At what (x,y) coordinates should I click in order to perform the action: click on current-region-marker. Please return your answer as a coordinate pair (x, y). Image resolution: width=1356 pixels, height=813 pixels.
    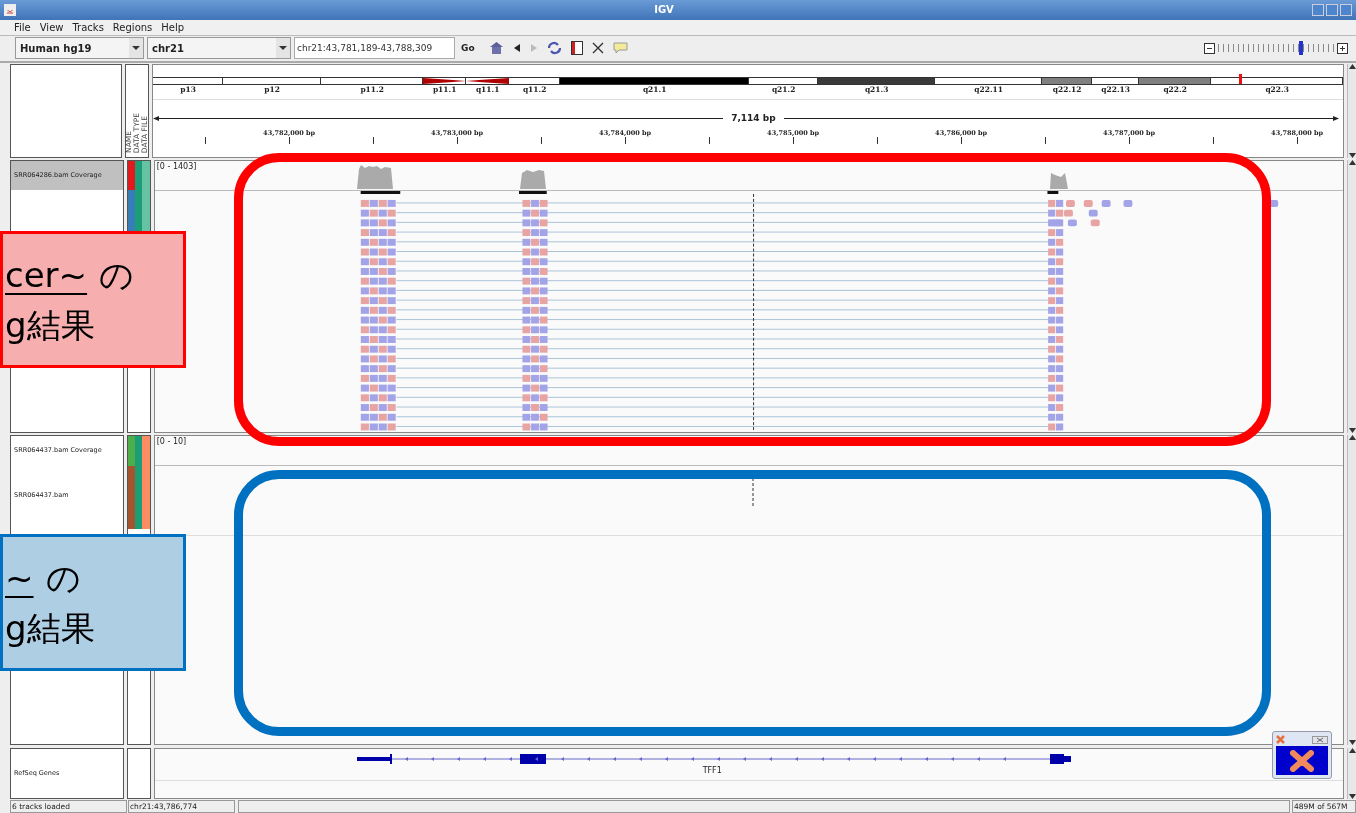
    Looking at the image, I should click on (1241, 79).